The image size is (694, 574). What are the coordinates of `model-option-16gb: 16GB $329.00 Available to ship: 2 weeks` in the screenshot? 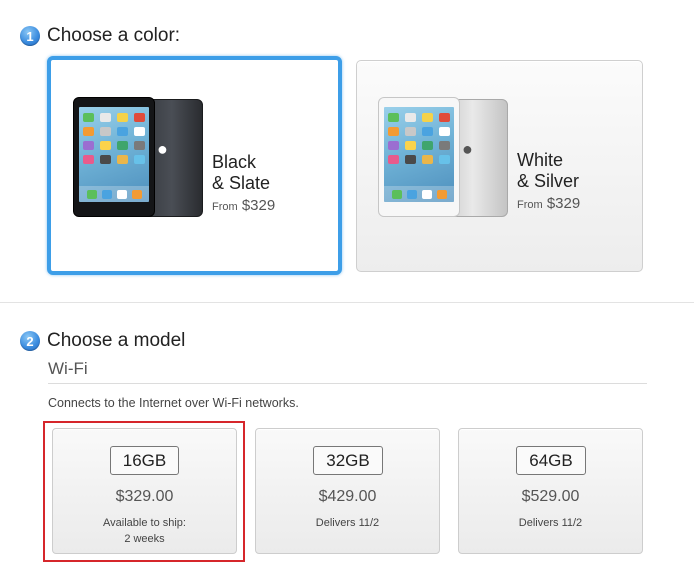 It's located at (144, 491).